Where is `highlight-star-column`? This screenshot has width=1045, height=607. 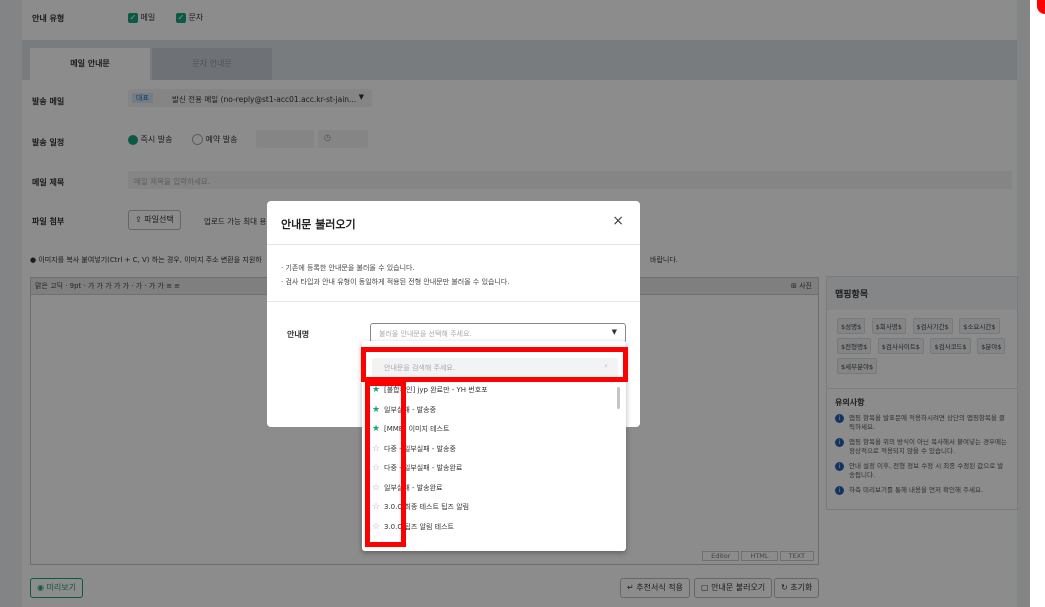
highlight-star-column is located at coordinates (385, 464).